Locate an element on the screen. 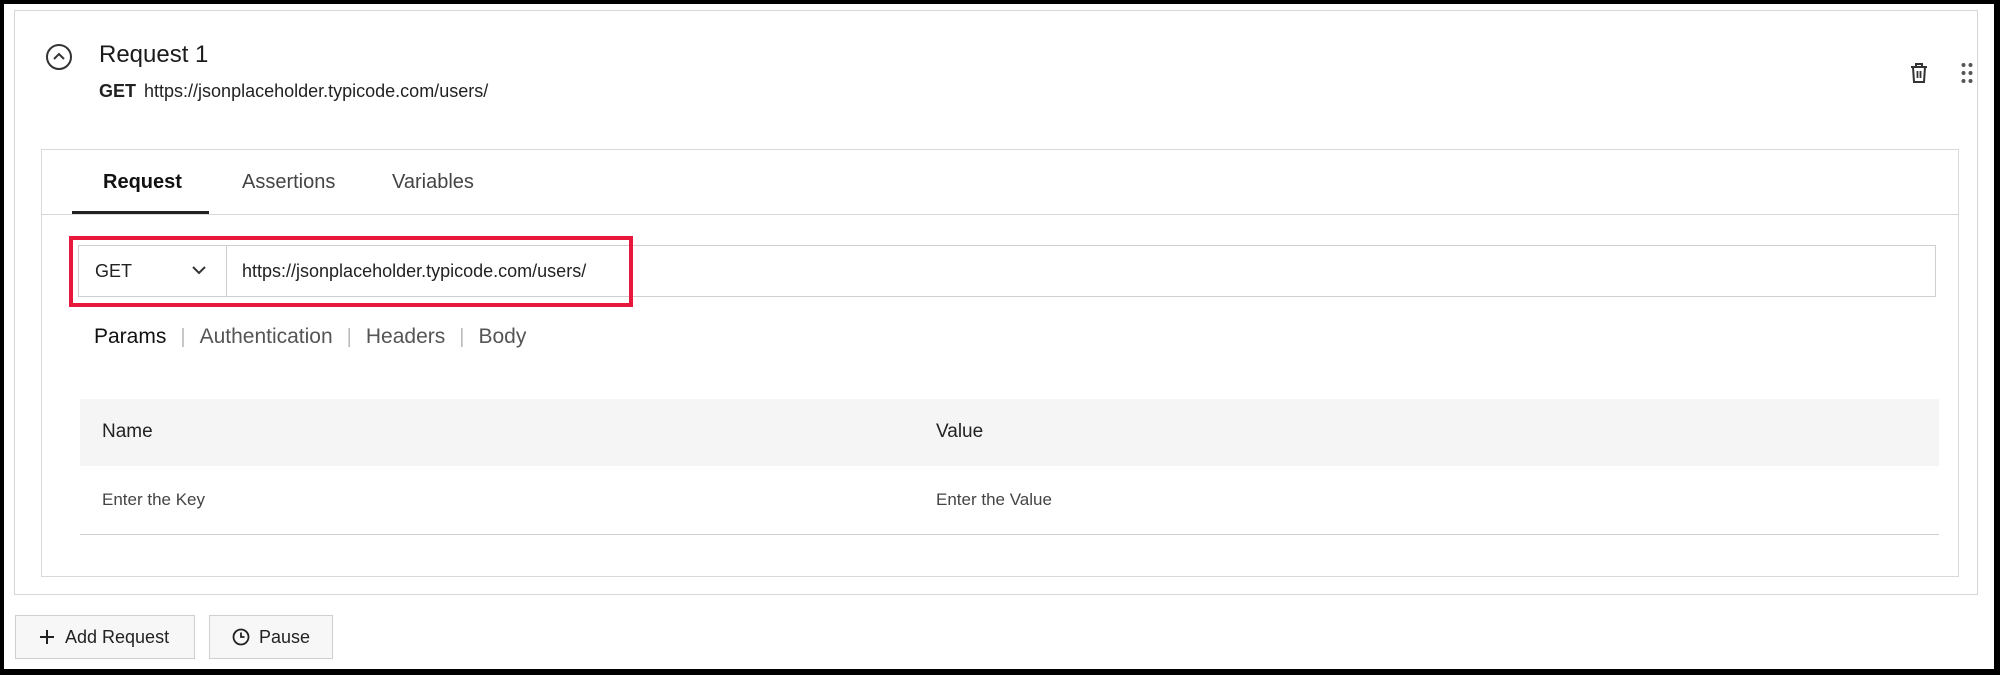  add-request-label: Add Request is located at coordinates (117, 636).